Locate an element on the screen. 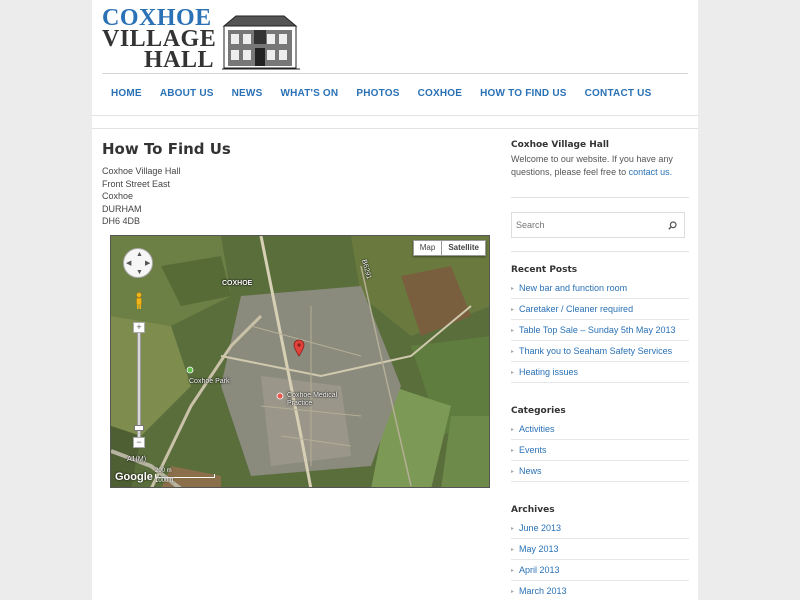 Image resolution: width=800 pixels, height=600 pixels. map-type-control: Map Satellite is located at coordinates (449, 248).